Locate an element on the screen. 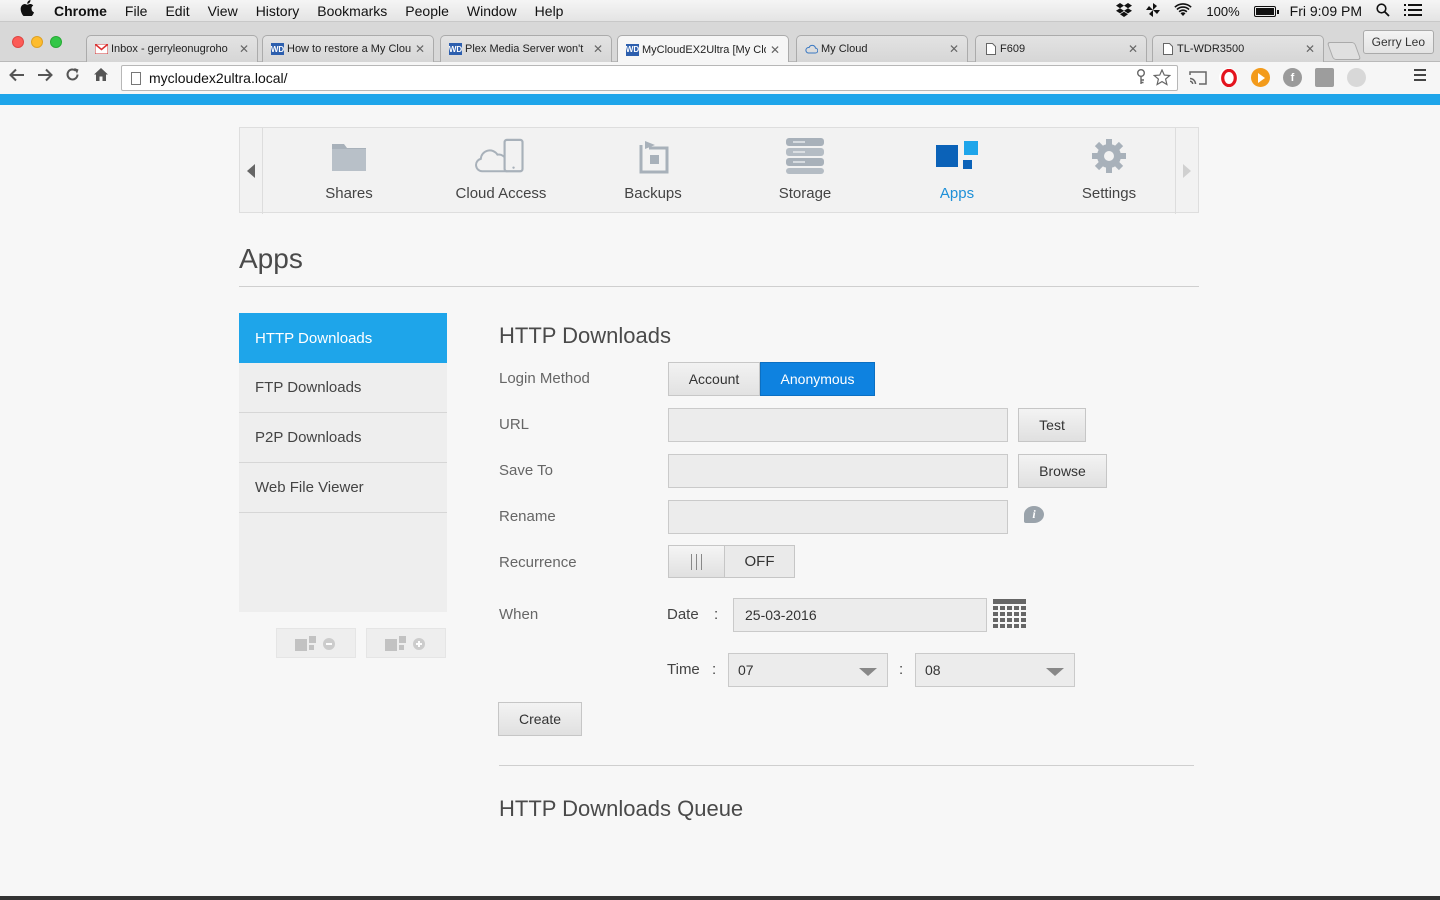  when-label: When is located at coordinates (519, 614).